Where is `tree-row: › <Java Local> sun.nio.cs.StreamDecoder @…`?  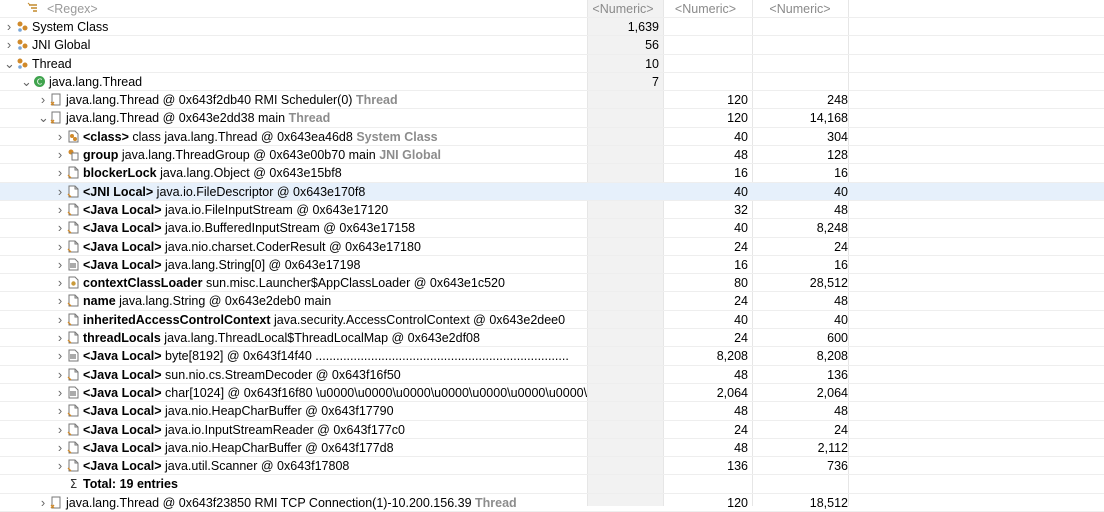
tree-row: › <Java Local> sun.nio.cs.StreamDecoder @… is located at coordinates (552, 375).